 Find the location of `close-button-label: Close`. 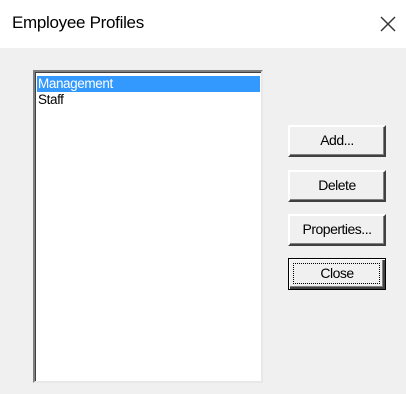

close-button-label: Close is located at coordinates (337, 273).